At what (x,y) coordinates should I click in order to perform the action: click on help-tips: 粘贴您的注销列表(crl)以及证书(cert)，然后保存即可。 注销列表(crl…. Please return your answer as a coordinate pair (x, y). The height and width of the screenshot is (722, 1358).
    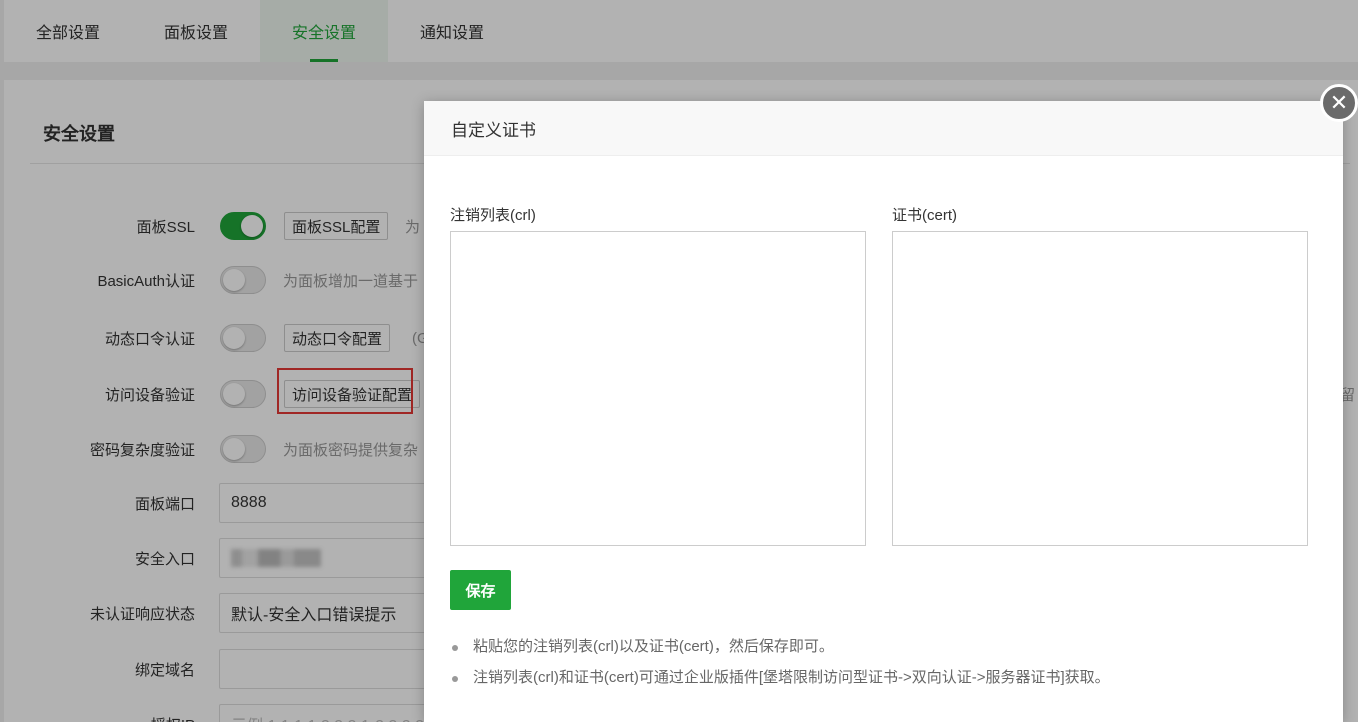
    Looking at the image, I should click on (880, 666).